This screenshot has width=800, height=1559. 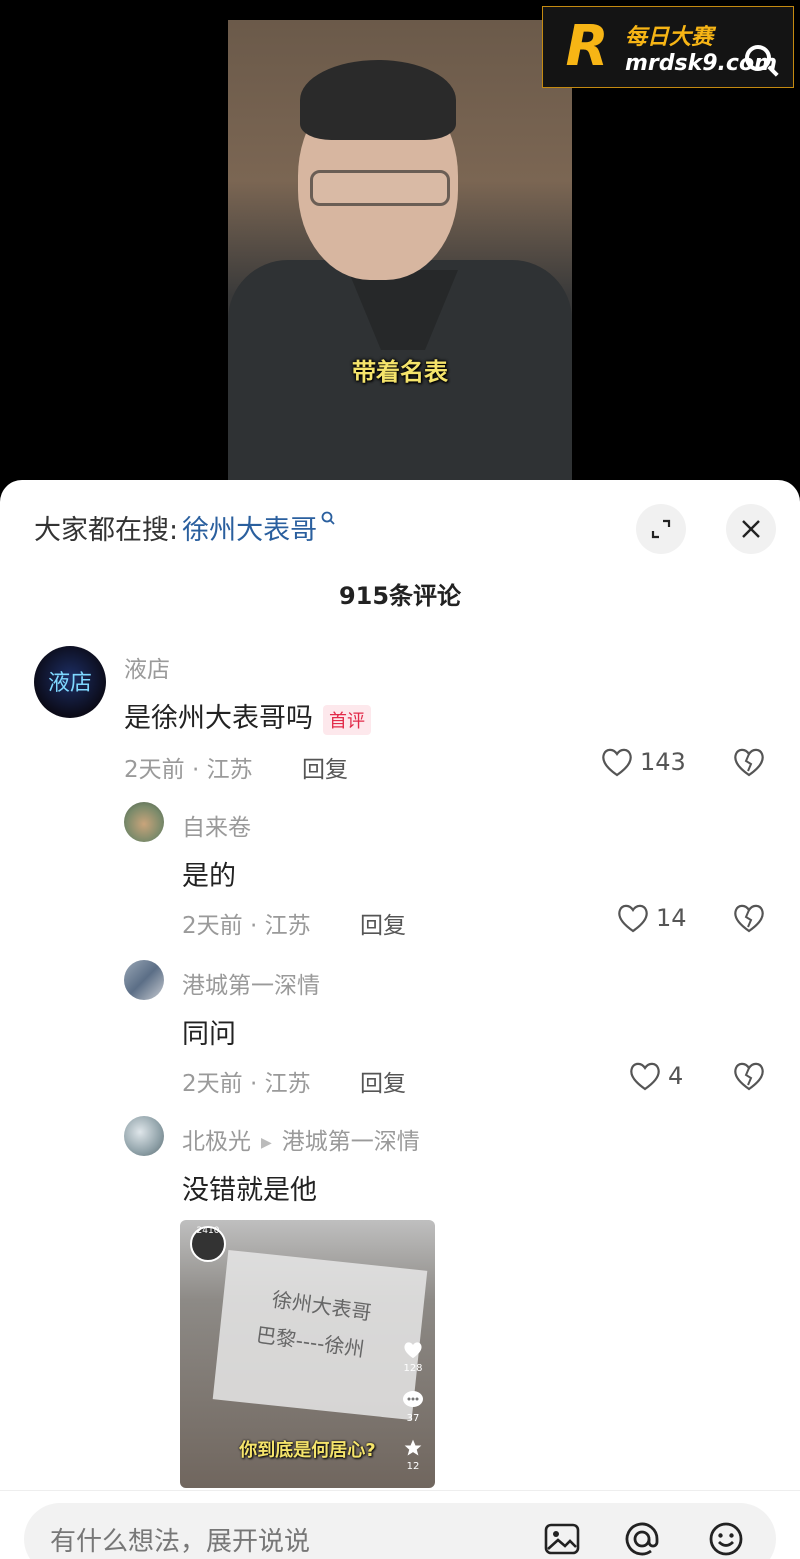 I want to click on magnifier-icon, so click(x=758, y=58).